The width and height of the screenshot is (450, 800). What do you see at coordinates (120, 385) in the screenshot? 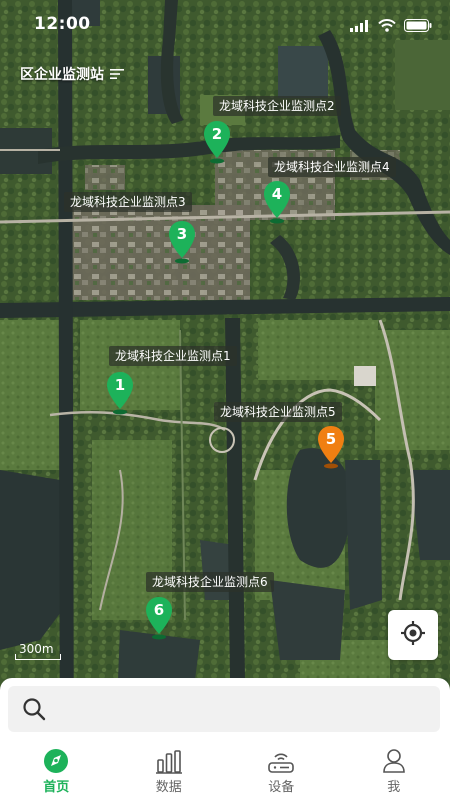
I see `pin-number: 1` at bounding box center [120, 385].